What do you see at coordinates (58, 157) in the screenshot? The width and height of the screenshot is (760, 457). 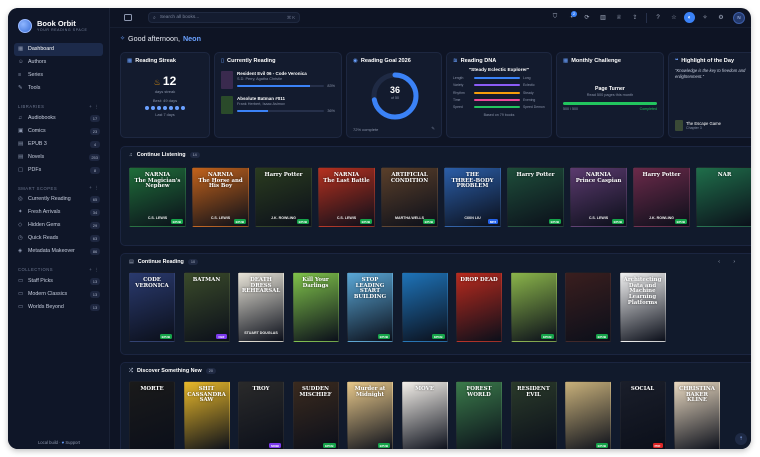 I see `library-novels: ▤ Novels 253` at bounding box center [58, 157].